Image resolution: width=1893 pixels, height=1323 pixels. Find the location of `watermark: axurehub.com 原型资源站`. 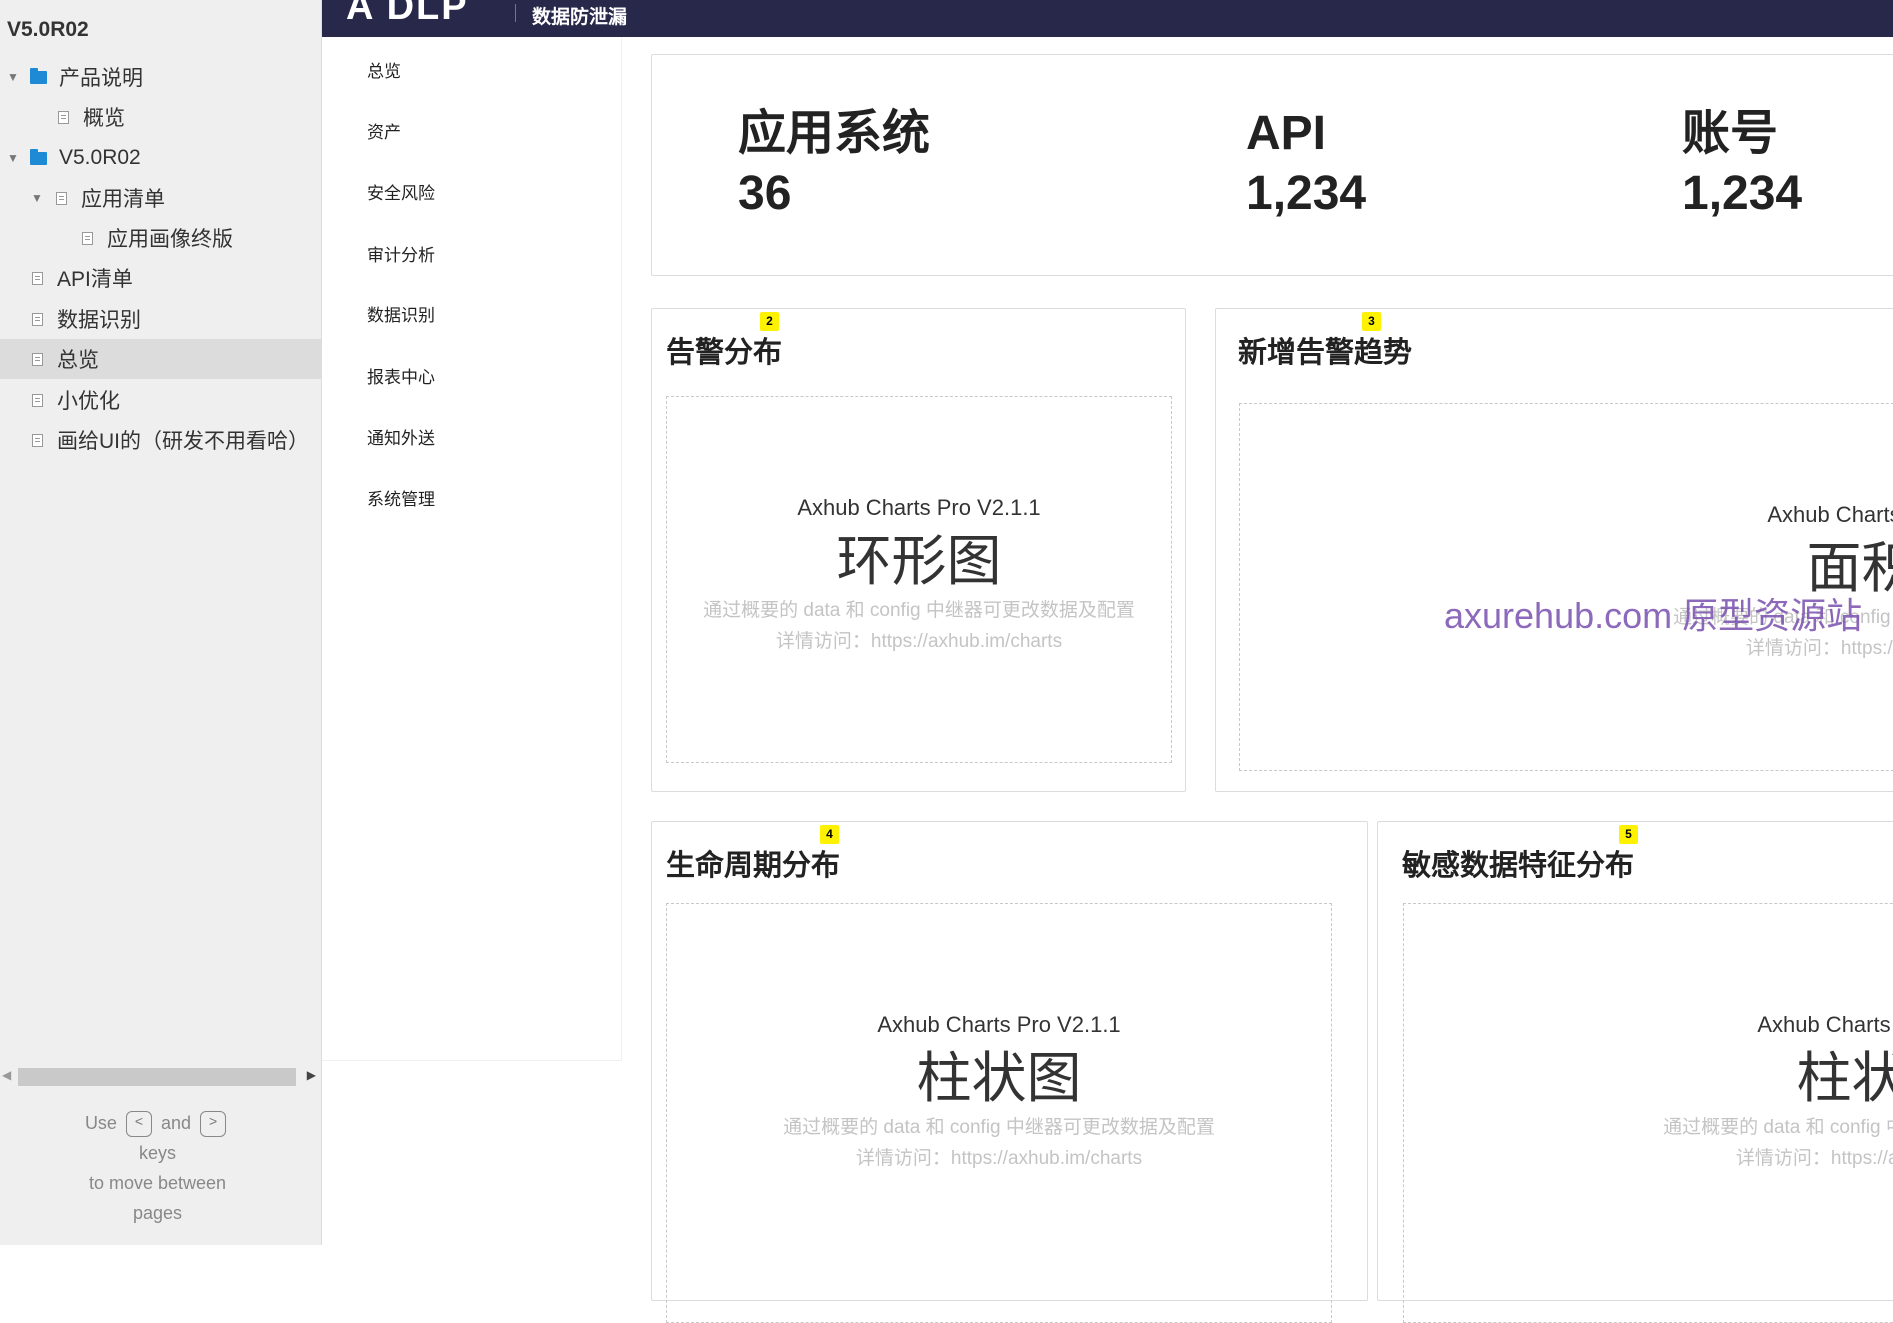

watermark: axurehub.com 原型资源站 is located at coordinates (1653, 615).